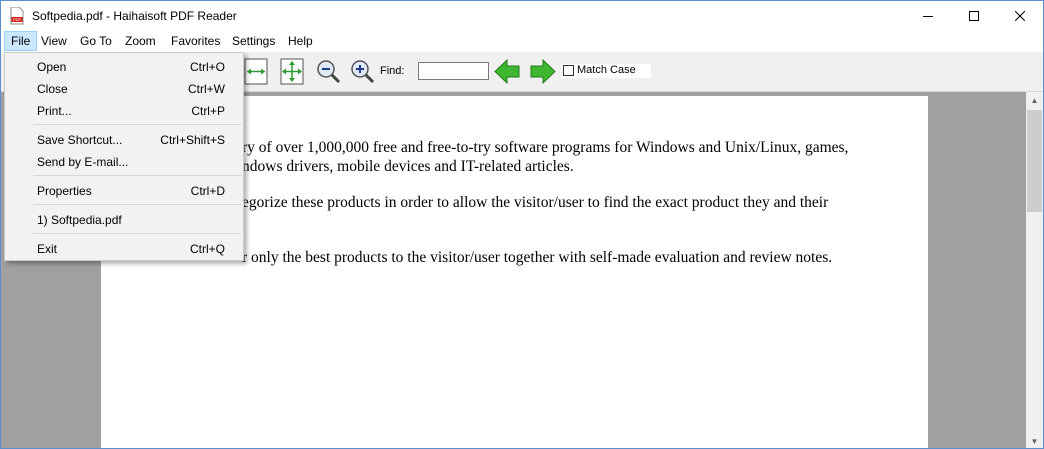 Image resolution: width=1044 pixels, height=449 pixels. I want to click on menu-item-recent-file: 1) Softpedia.pdf, so click(124, 219).